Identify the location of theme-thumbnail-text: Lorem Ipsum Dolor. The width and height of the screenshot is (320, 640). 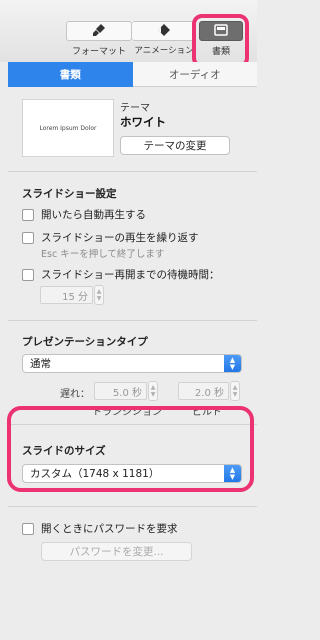
(68, 128).